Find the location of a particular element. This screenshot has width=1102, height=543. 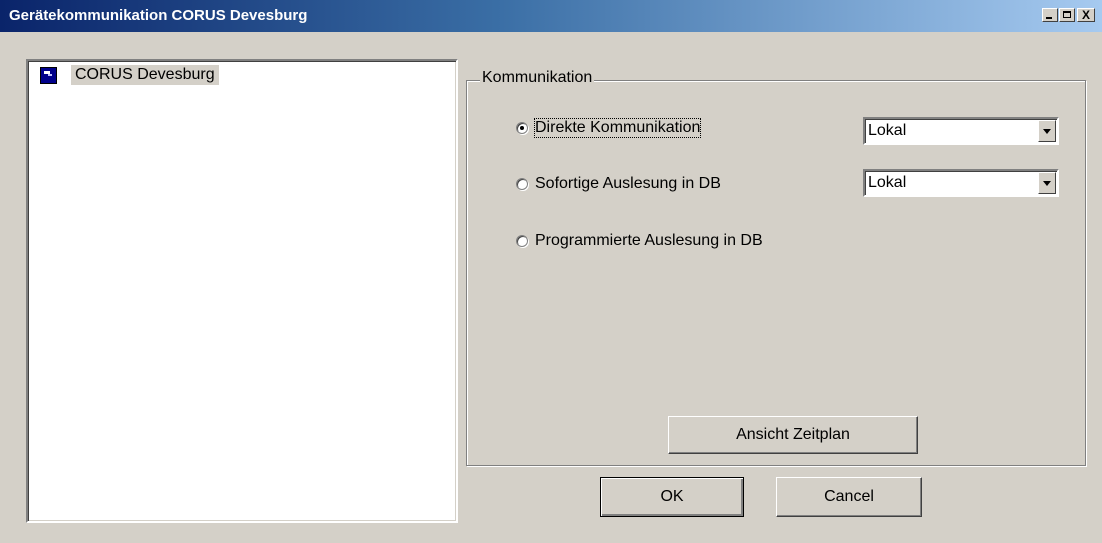

radio-checked-icon is located at coordinates (522, 128).